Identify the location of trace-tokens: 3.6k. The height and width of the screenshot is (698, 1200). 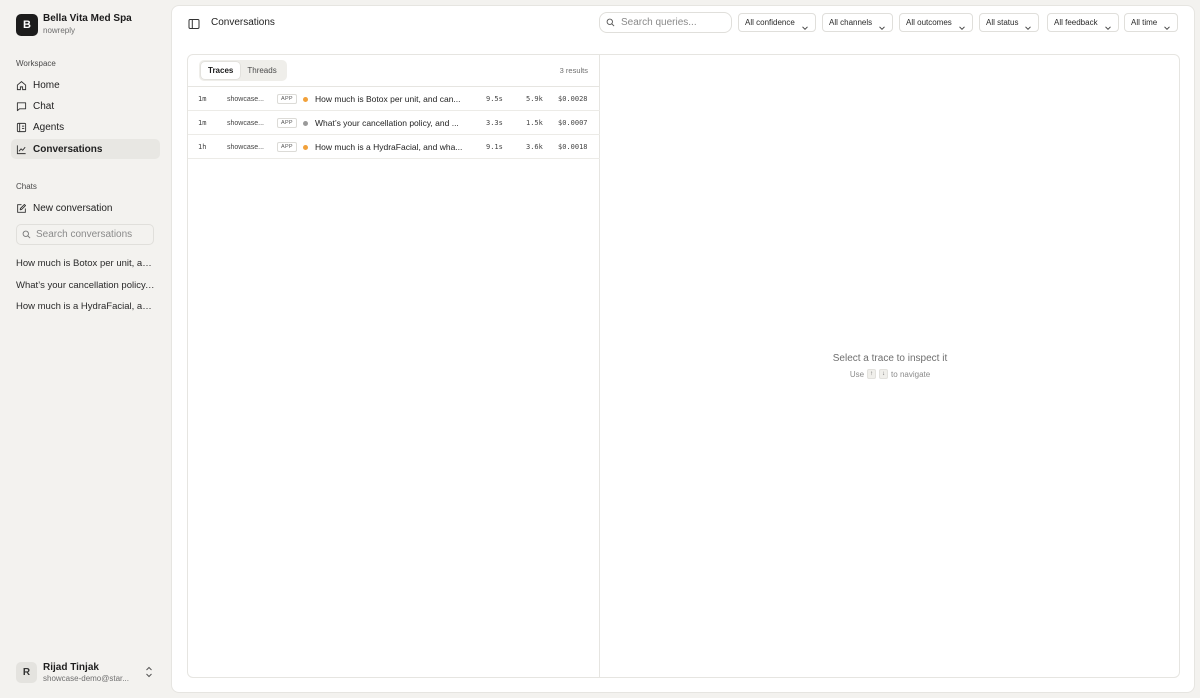
(534, 147).